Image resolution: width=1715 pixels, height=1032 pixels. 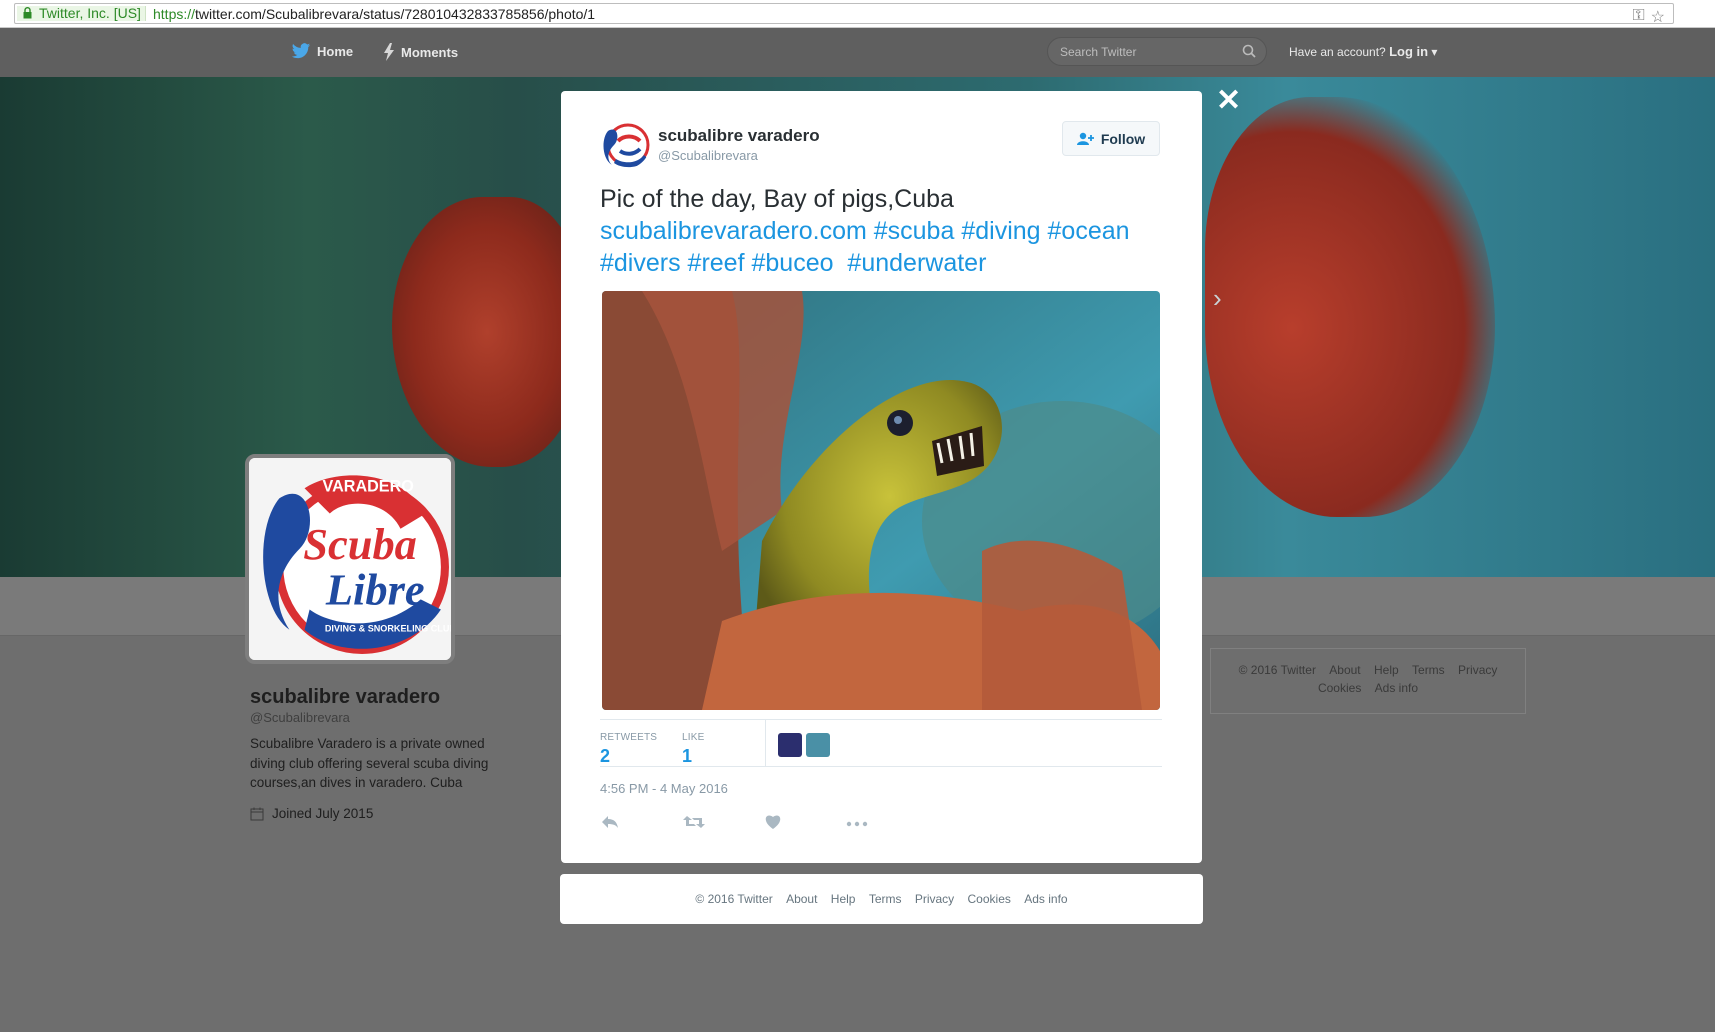 I want to click on hashtag-underwater: #underwater, so click(x=916, y=263).